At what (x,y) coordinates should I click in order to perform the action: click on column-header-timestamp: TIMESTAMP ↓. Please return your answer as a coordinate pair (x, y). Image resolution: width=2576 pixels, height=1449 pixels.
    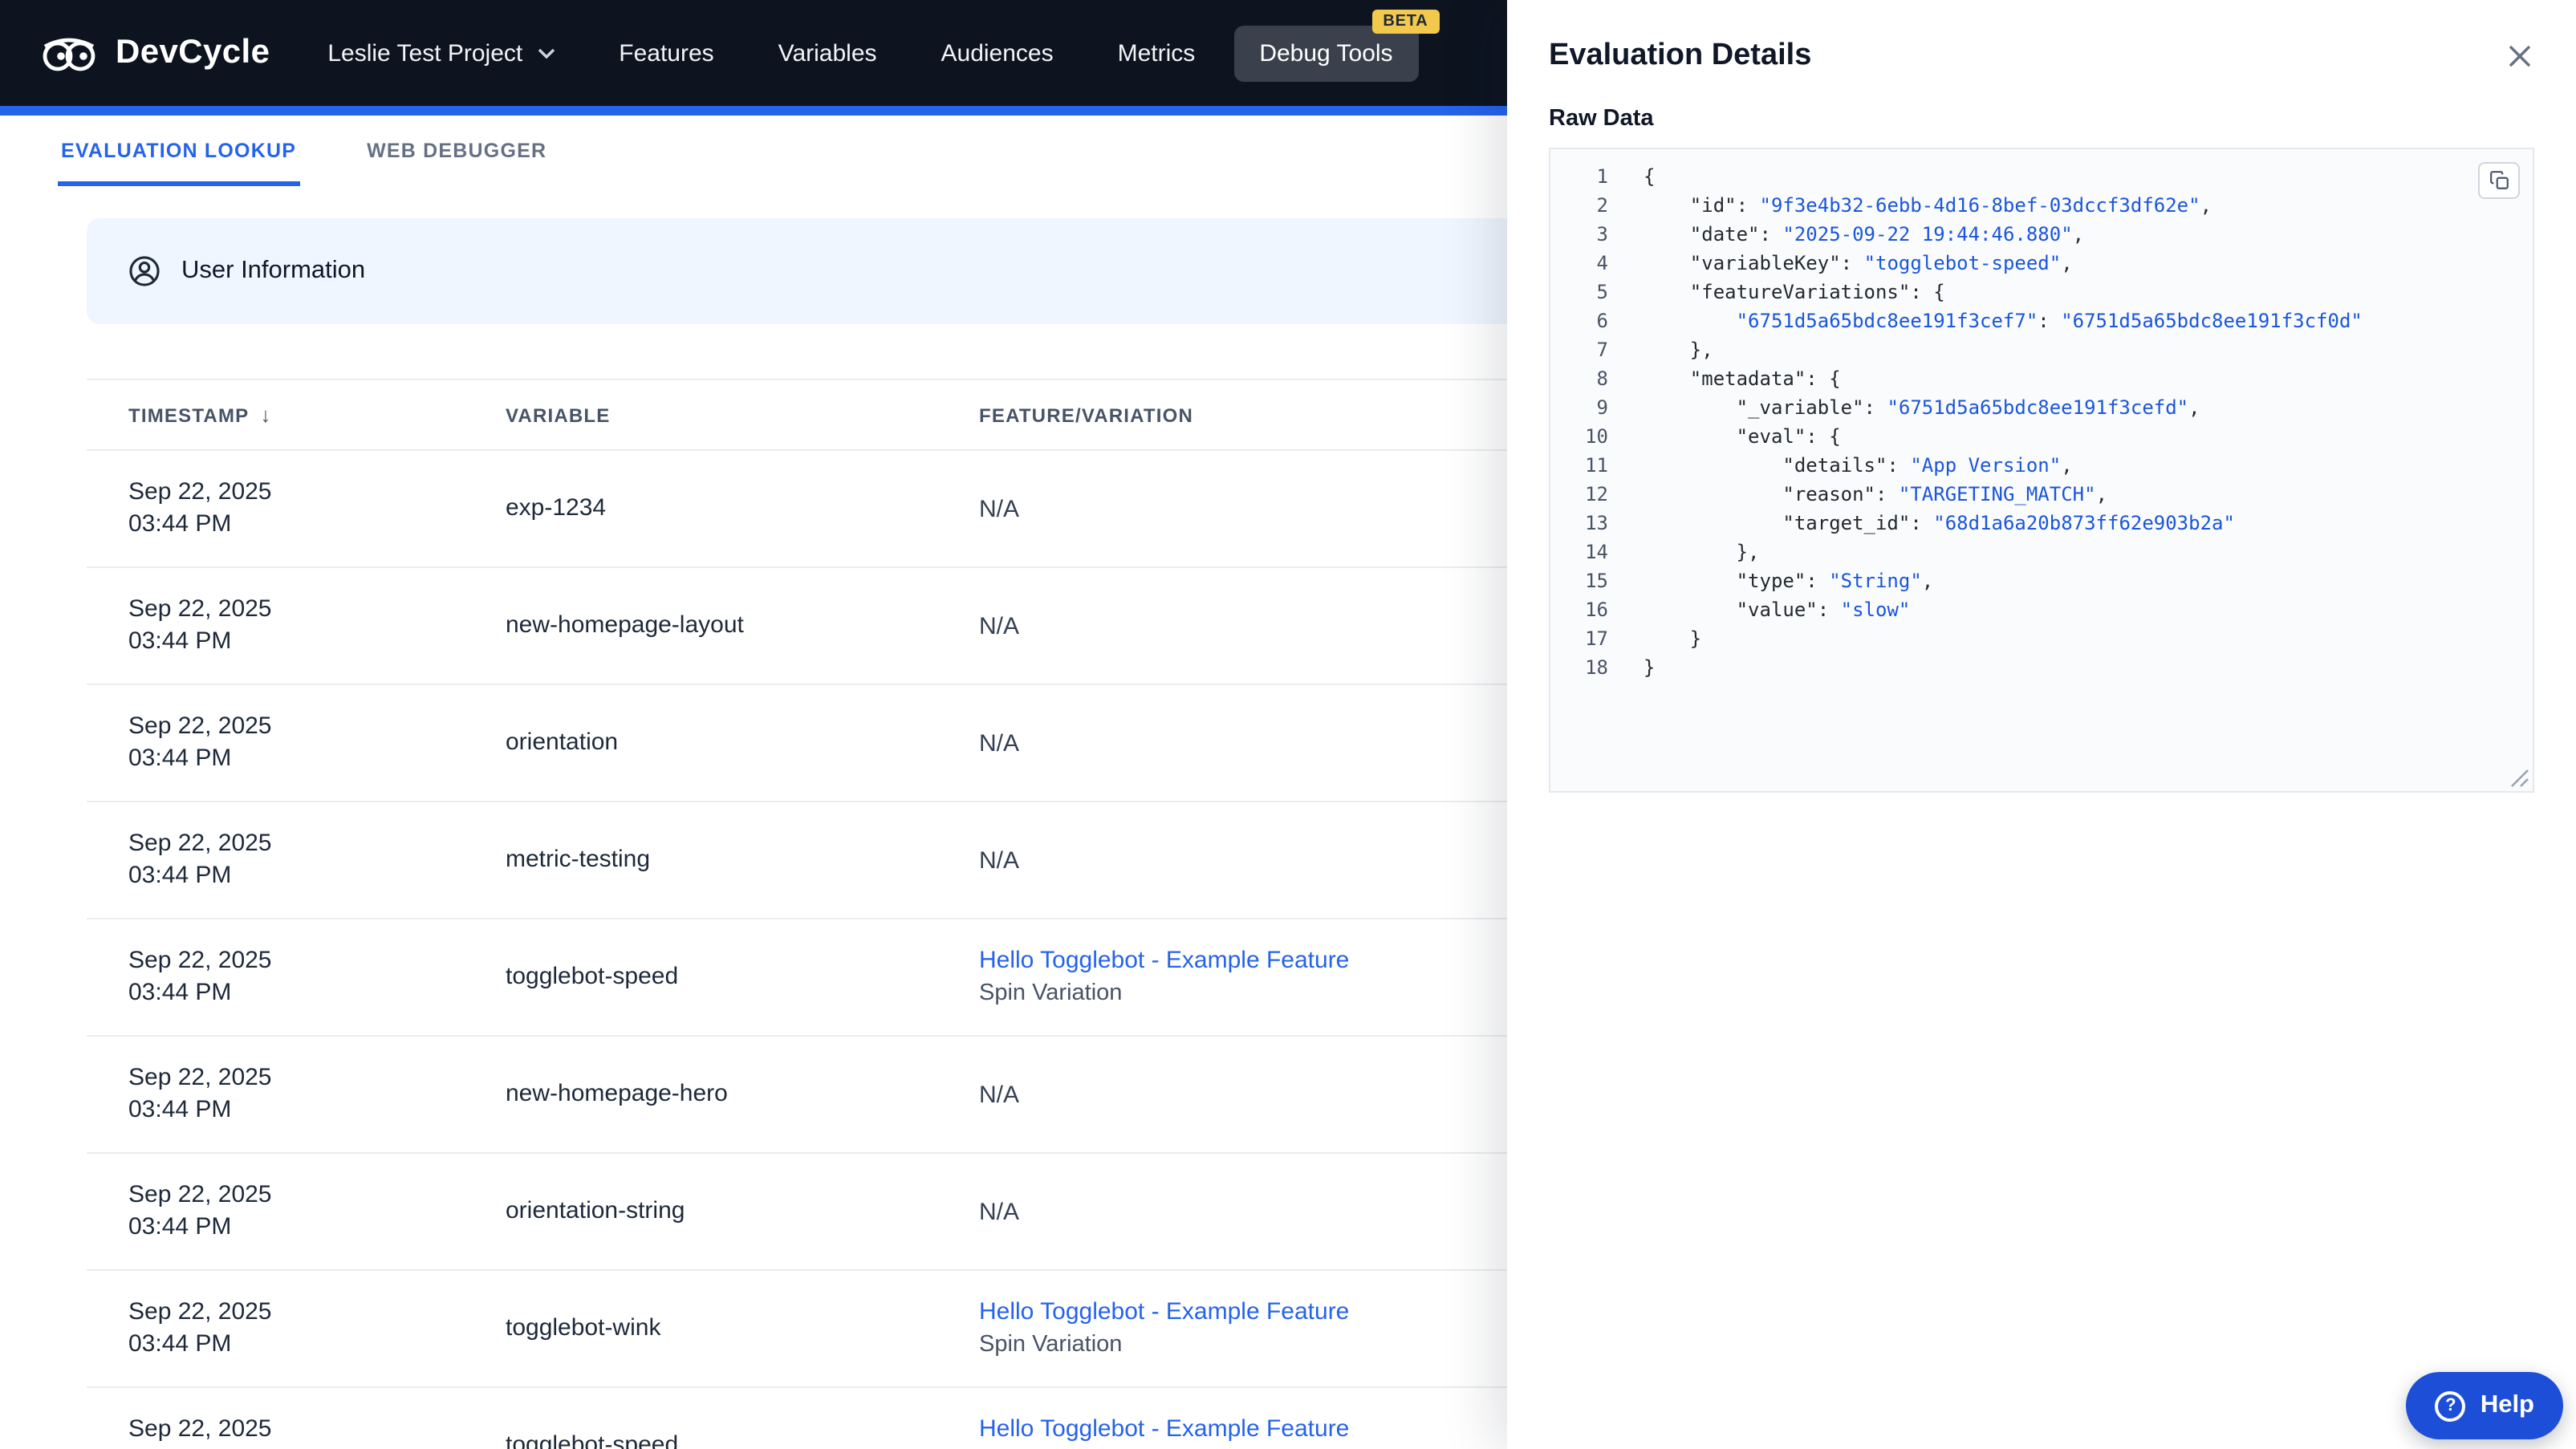
    Looking at the image, I should click on (296, 415).